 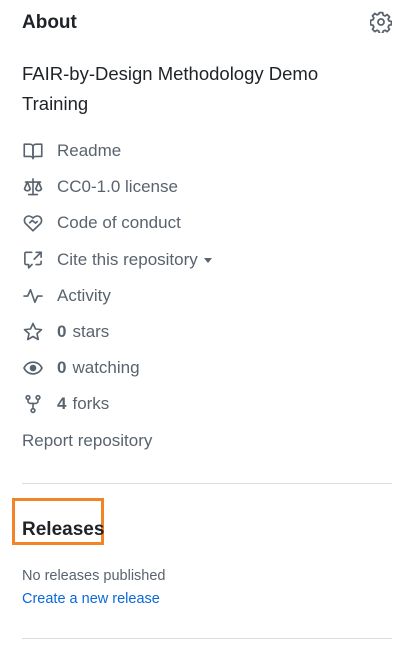 What do you see at coordinates (33, 223) in the screenshot?
I see `code-of-conduct-icon` at bounding box center [33, 223].